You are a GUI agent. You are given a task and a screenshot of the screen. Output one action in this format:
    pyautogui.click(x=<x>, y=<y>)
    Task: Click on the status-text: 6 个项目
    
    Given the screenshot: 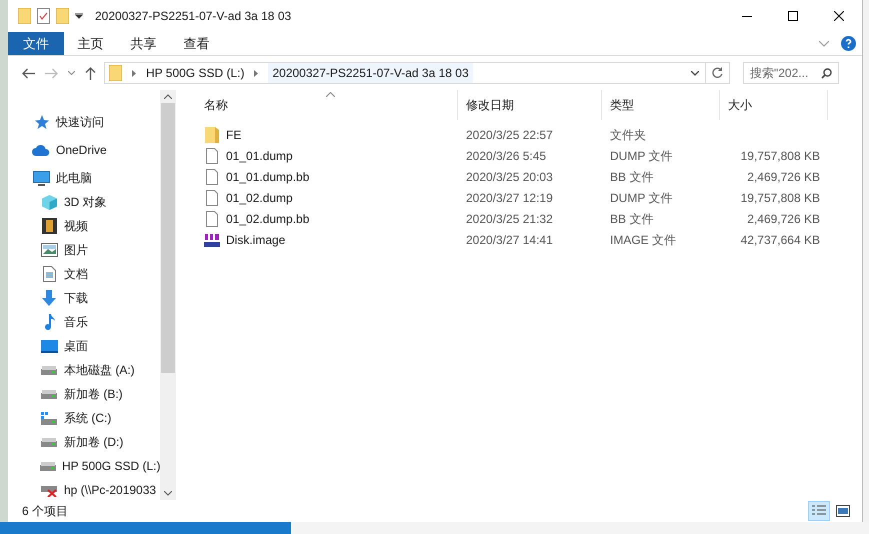 What is the action you would take?
    pyautogui.click(x=45, y=511)
    